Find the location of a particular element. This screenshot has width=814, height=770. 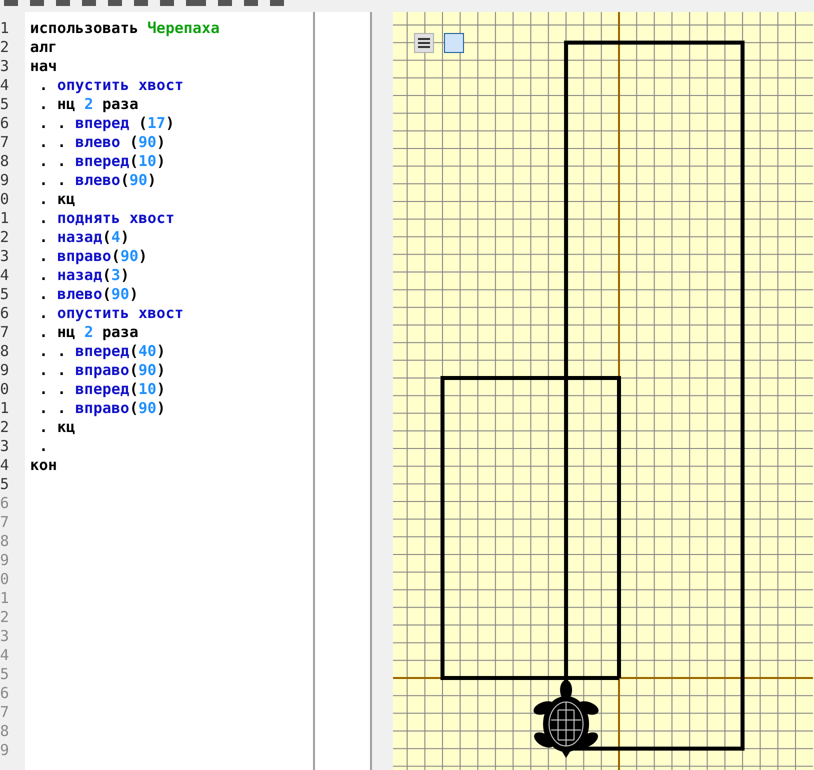

menu-button is located at coordinates (424, 43).